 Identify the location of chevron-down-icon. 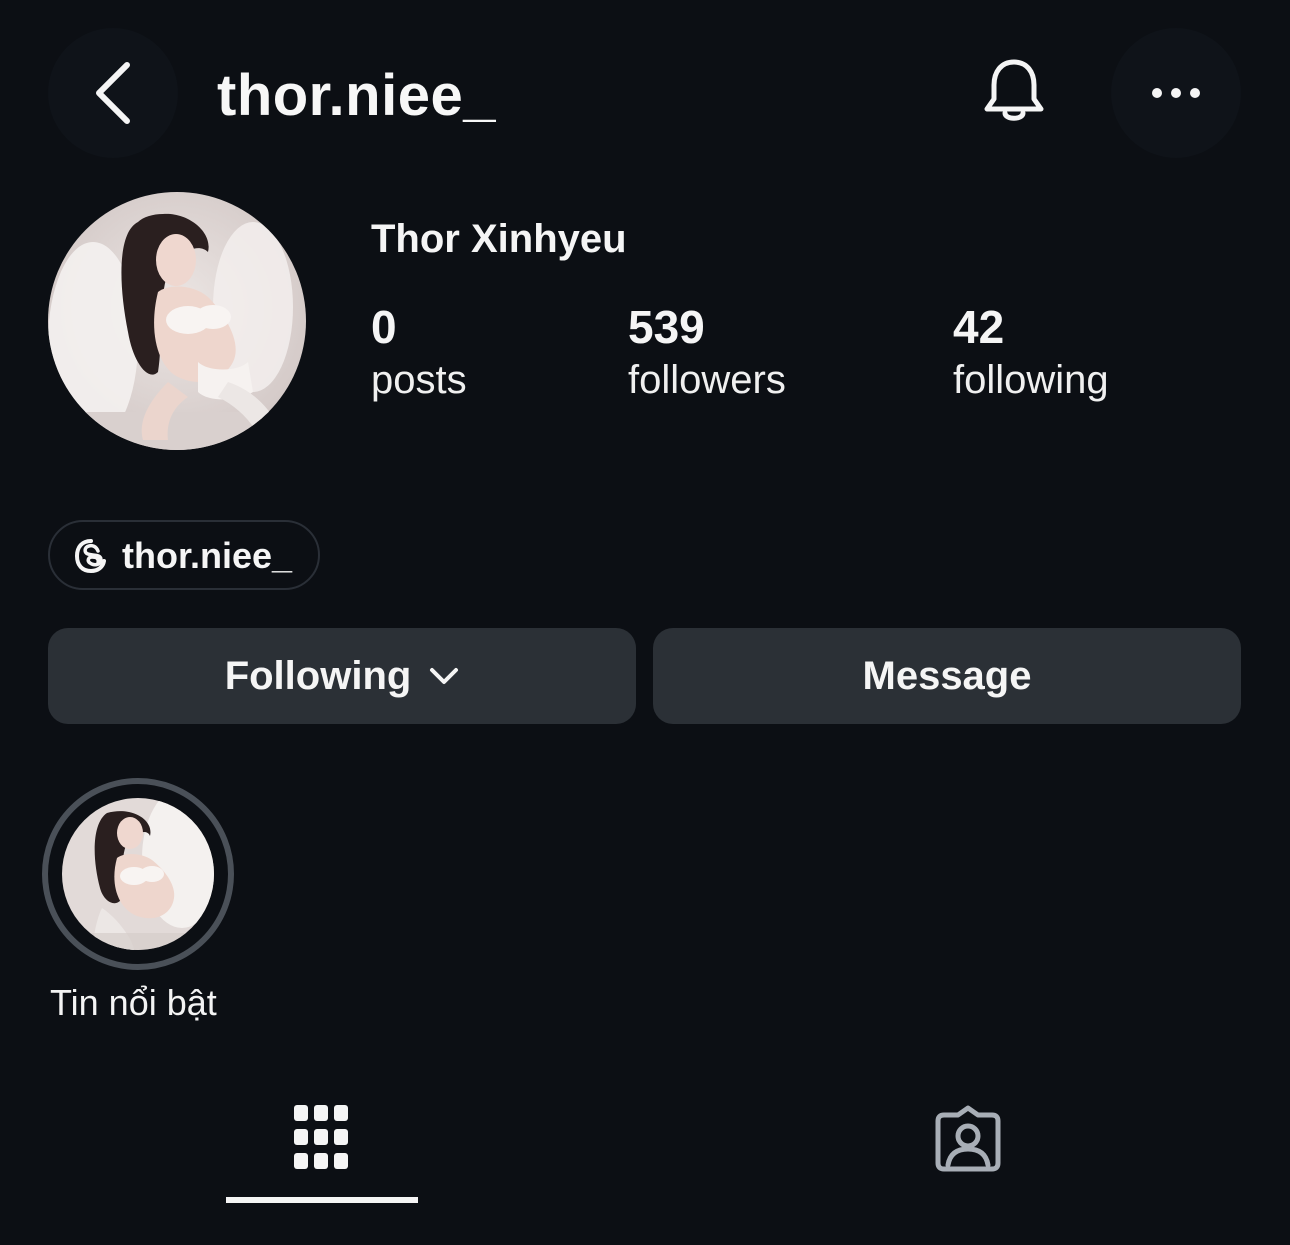
(444, 676).